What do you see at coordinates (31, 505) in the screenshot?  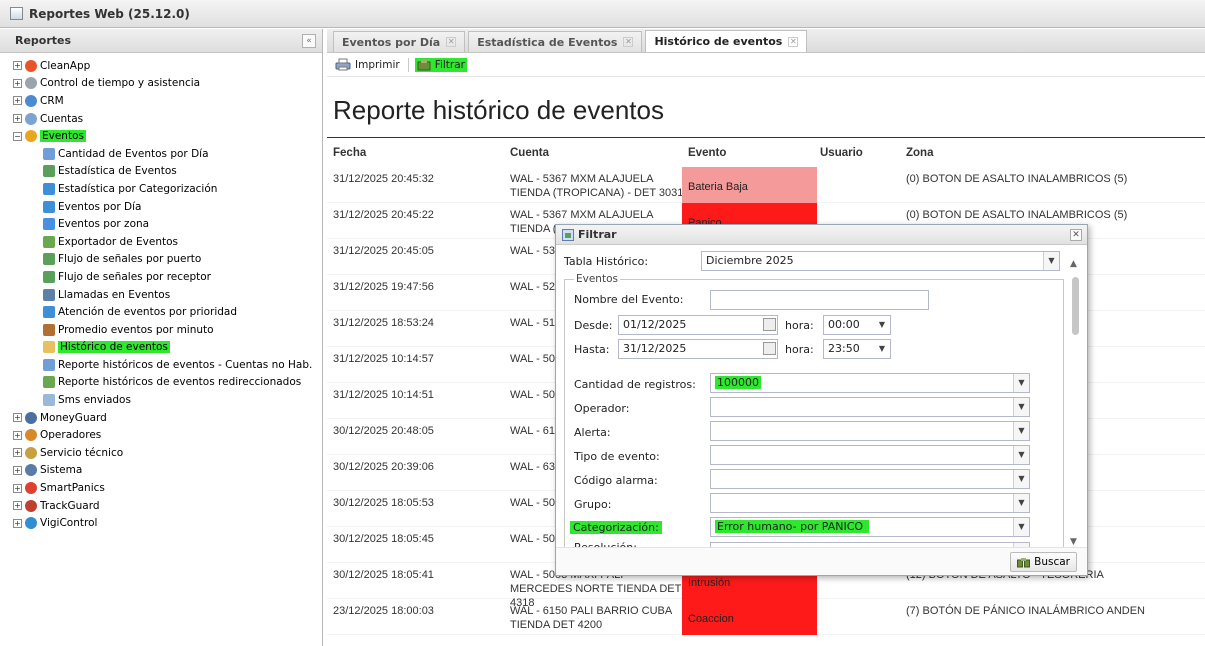 I see `trackguard-icon` at bounding box center [31, 505].